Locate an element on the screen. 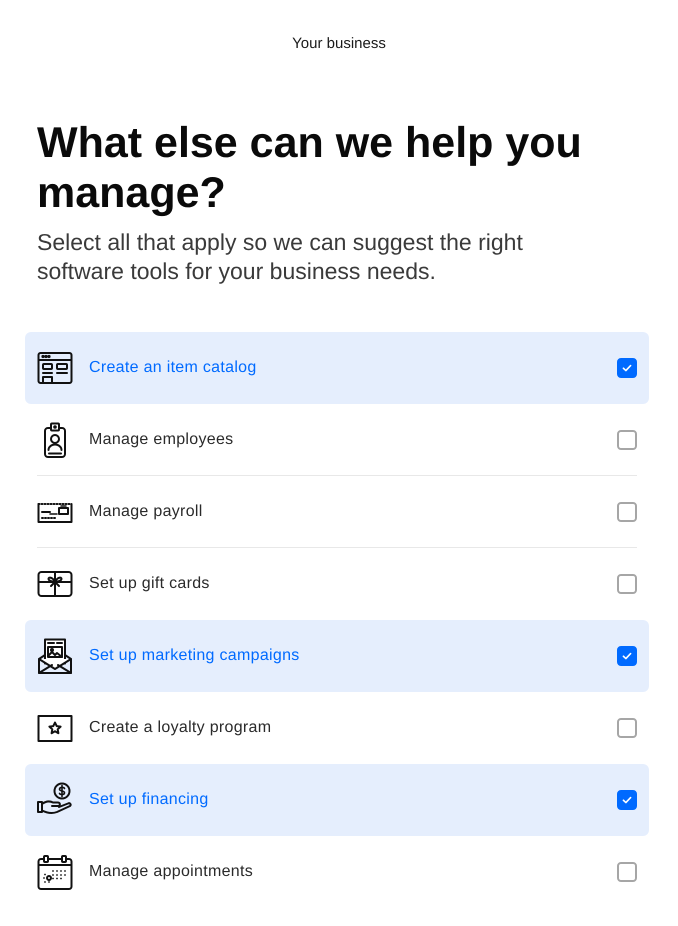 The image size is (678, 926). option-item: Set up financing is located at coordinates (337, 800).